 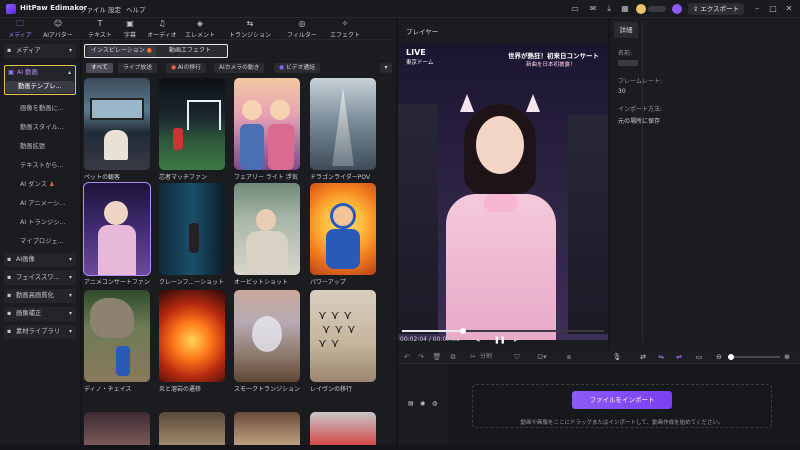 I want to click on overlay-live: LIVE, so click(x=416, y=52).